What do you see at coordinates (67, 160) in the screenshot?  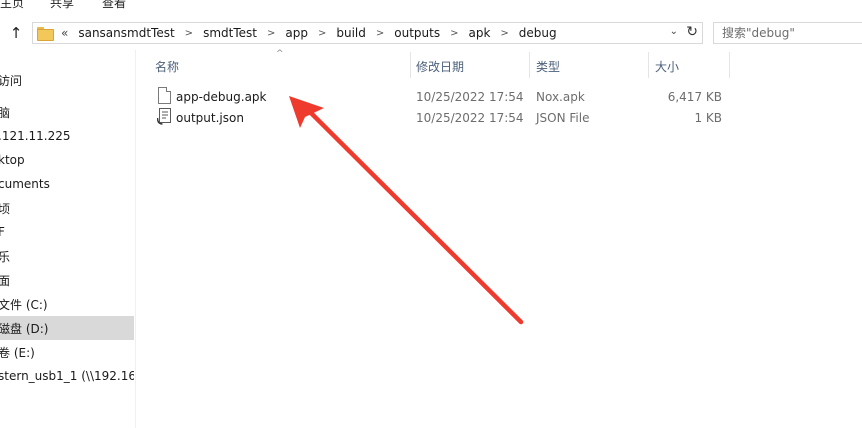 I see `nav-item-desktop: ktop` at bounding box center [67, 160].